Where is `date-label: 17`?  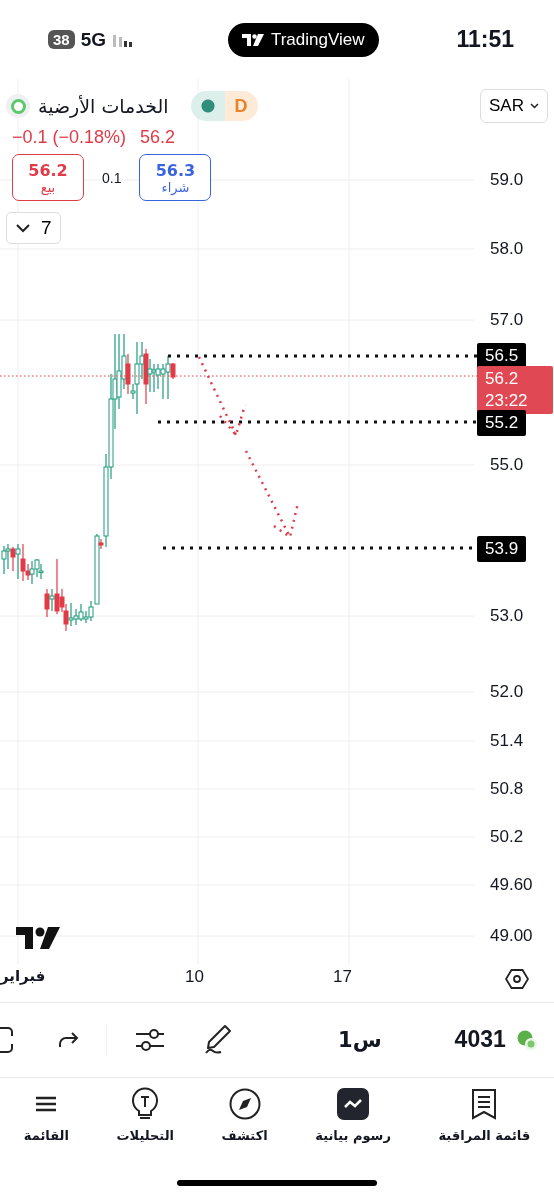
date-label: 17 is located at coordinates (342, 976).